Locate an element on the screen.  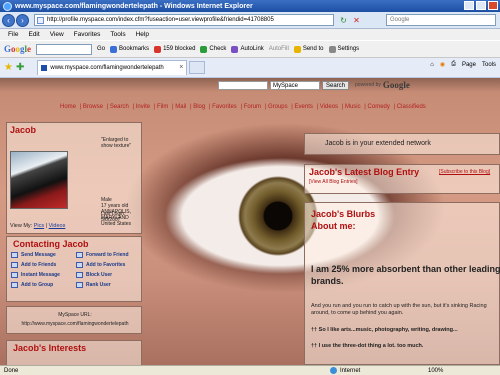
bookmarks-button: Bookmarks is located at coordinates (129, 49).